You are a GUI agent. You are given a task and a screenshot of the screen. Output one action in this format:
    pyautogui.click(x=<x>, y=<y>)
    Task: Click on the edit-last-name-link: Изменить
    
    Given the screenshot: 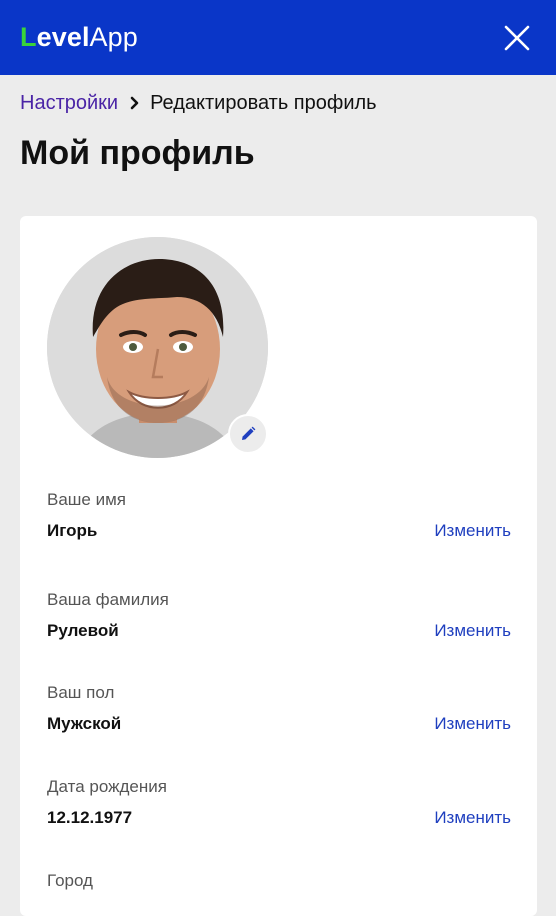 What is the action you would take?
    pyautogui.click(x=472, y=631)
    